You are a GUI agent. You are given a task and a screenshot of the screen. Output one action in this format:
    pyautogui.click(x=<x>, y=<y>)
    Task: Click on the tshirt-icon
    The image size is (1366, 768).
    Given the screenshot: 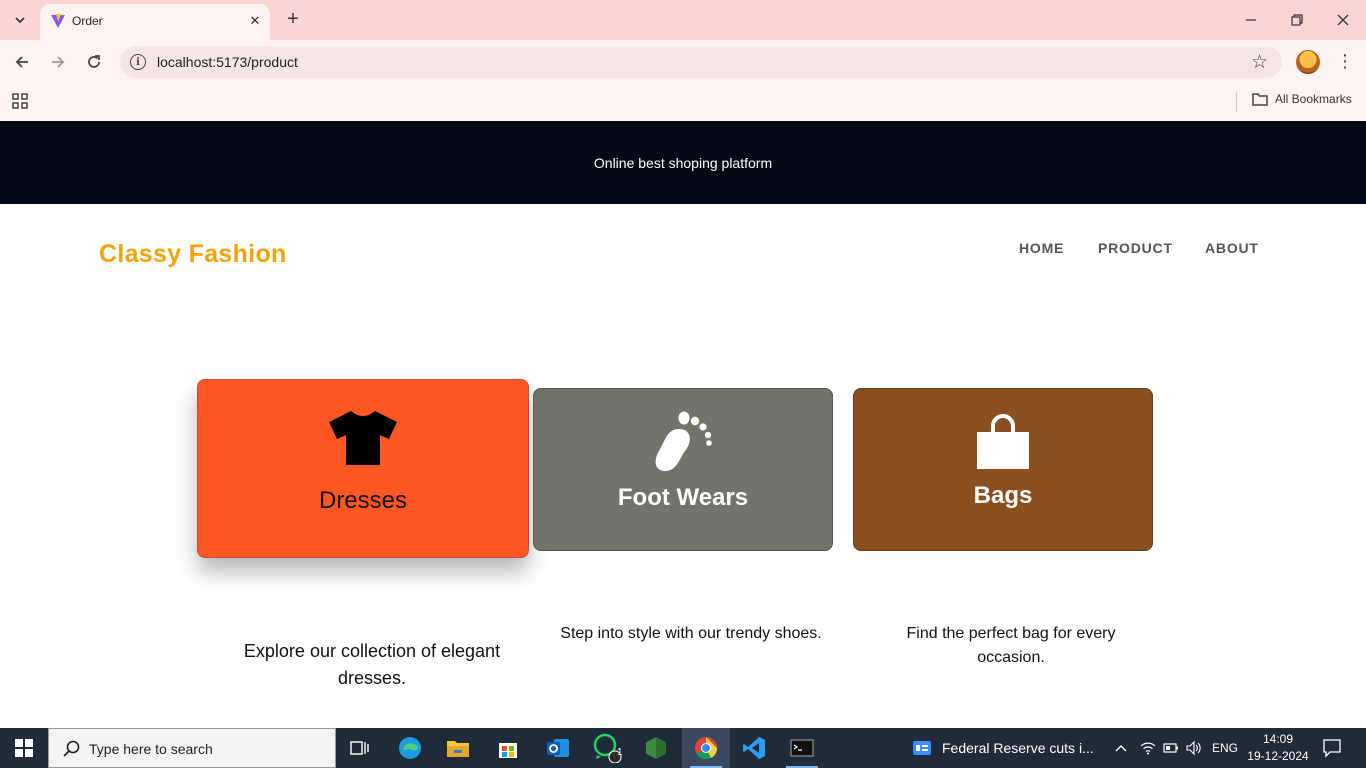 What is the action you would take?
    pyautogui.click(x=363, y=438)
    